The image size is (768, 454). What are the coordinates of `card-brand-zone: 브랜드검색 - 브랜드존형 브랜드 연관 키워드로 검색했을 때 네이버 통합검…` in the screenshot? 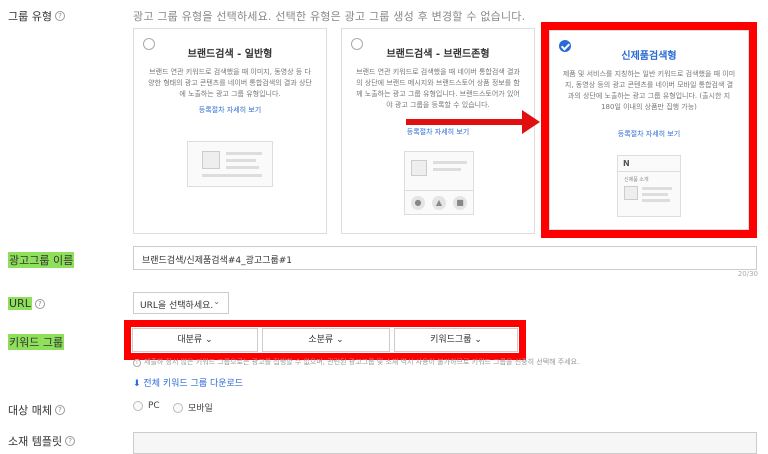 It's located at (438, 131).